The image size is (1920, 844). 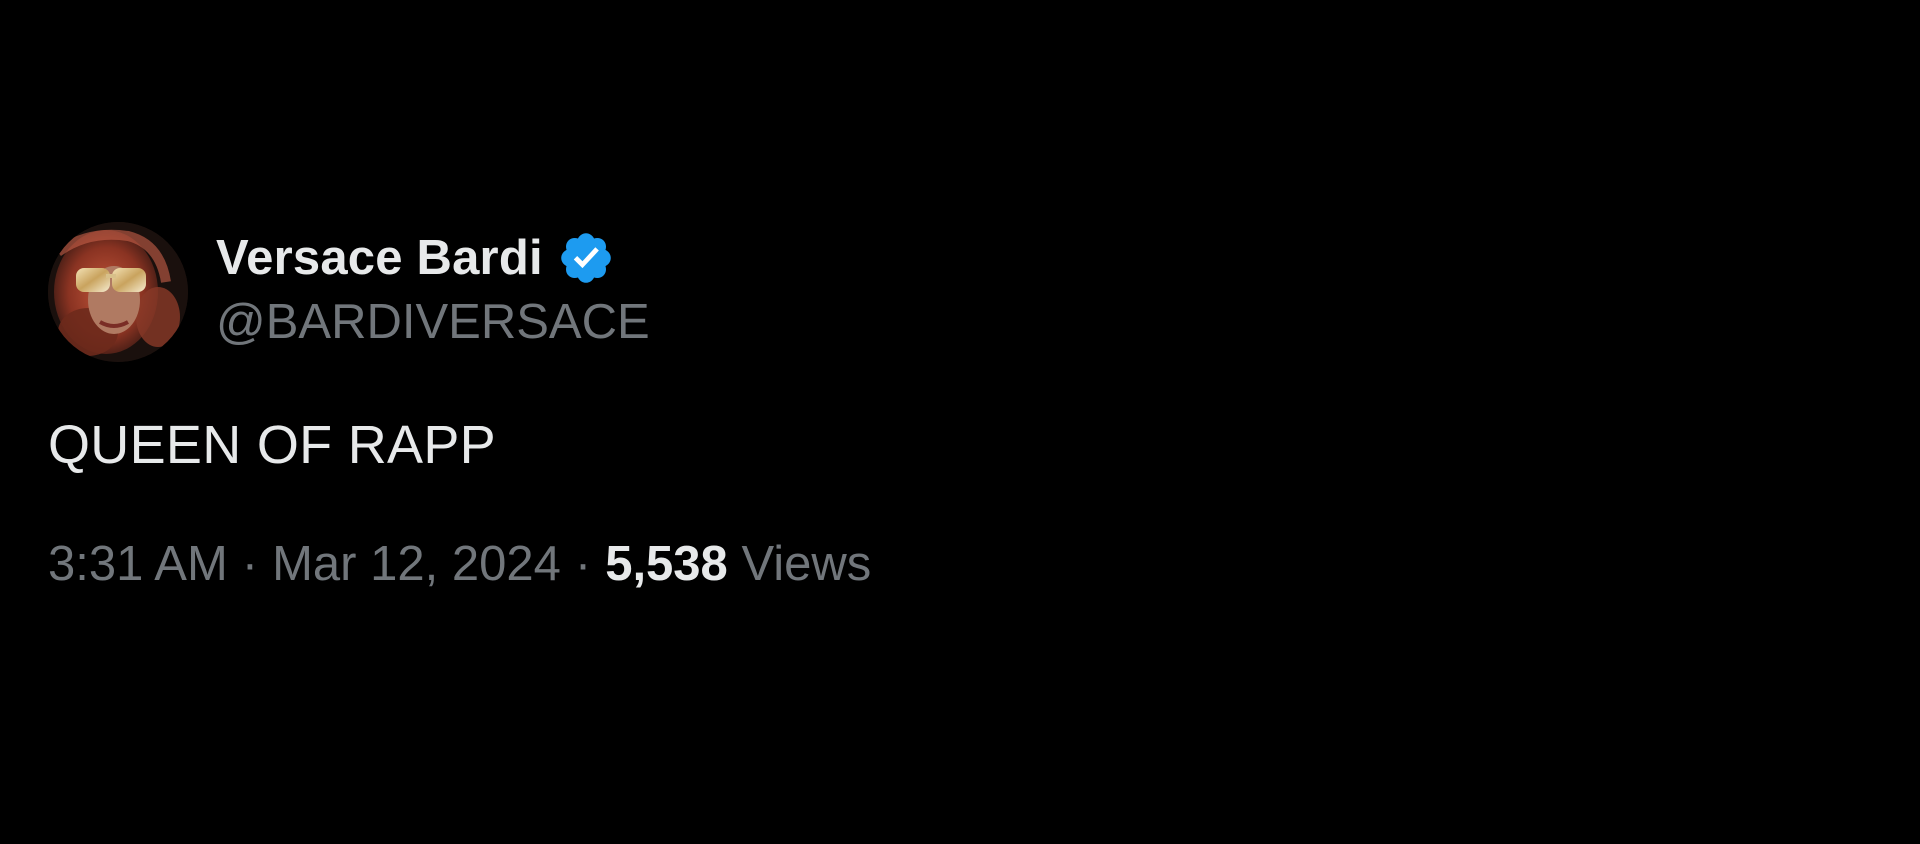 I want to click on name-row: Versace Bardi, so click(x=433, y=258).